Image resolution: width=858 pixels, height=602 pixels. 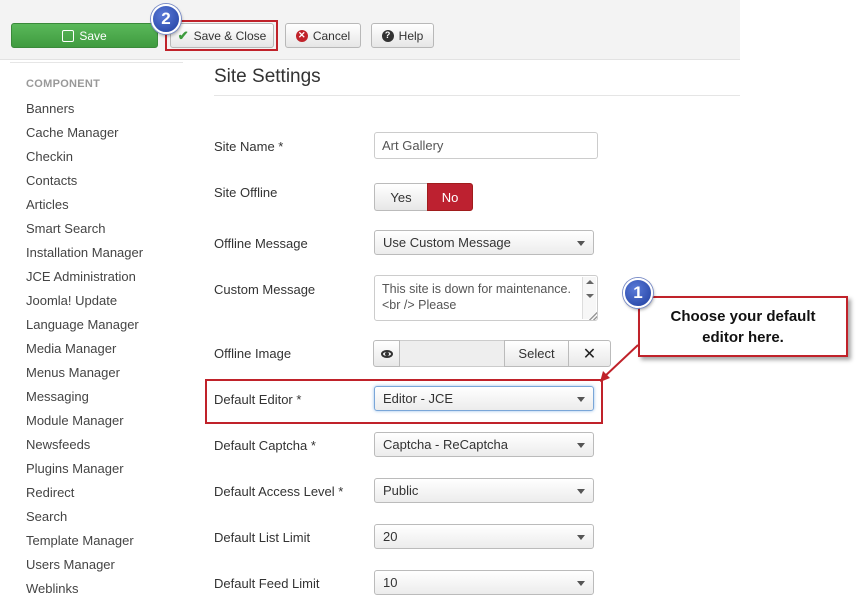 What do you see at coordinates (221, 35) in the screenshot?
I see `save-close-highlight-box` at bounding box center [221, 35].